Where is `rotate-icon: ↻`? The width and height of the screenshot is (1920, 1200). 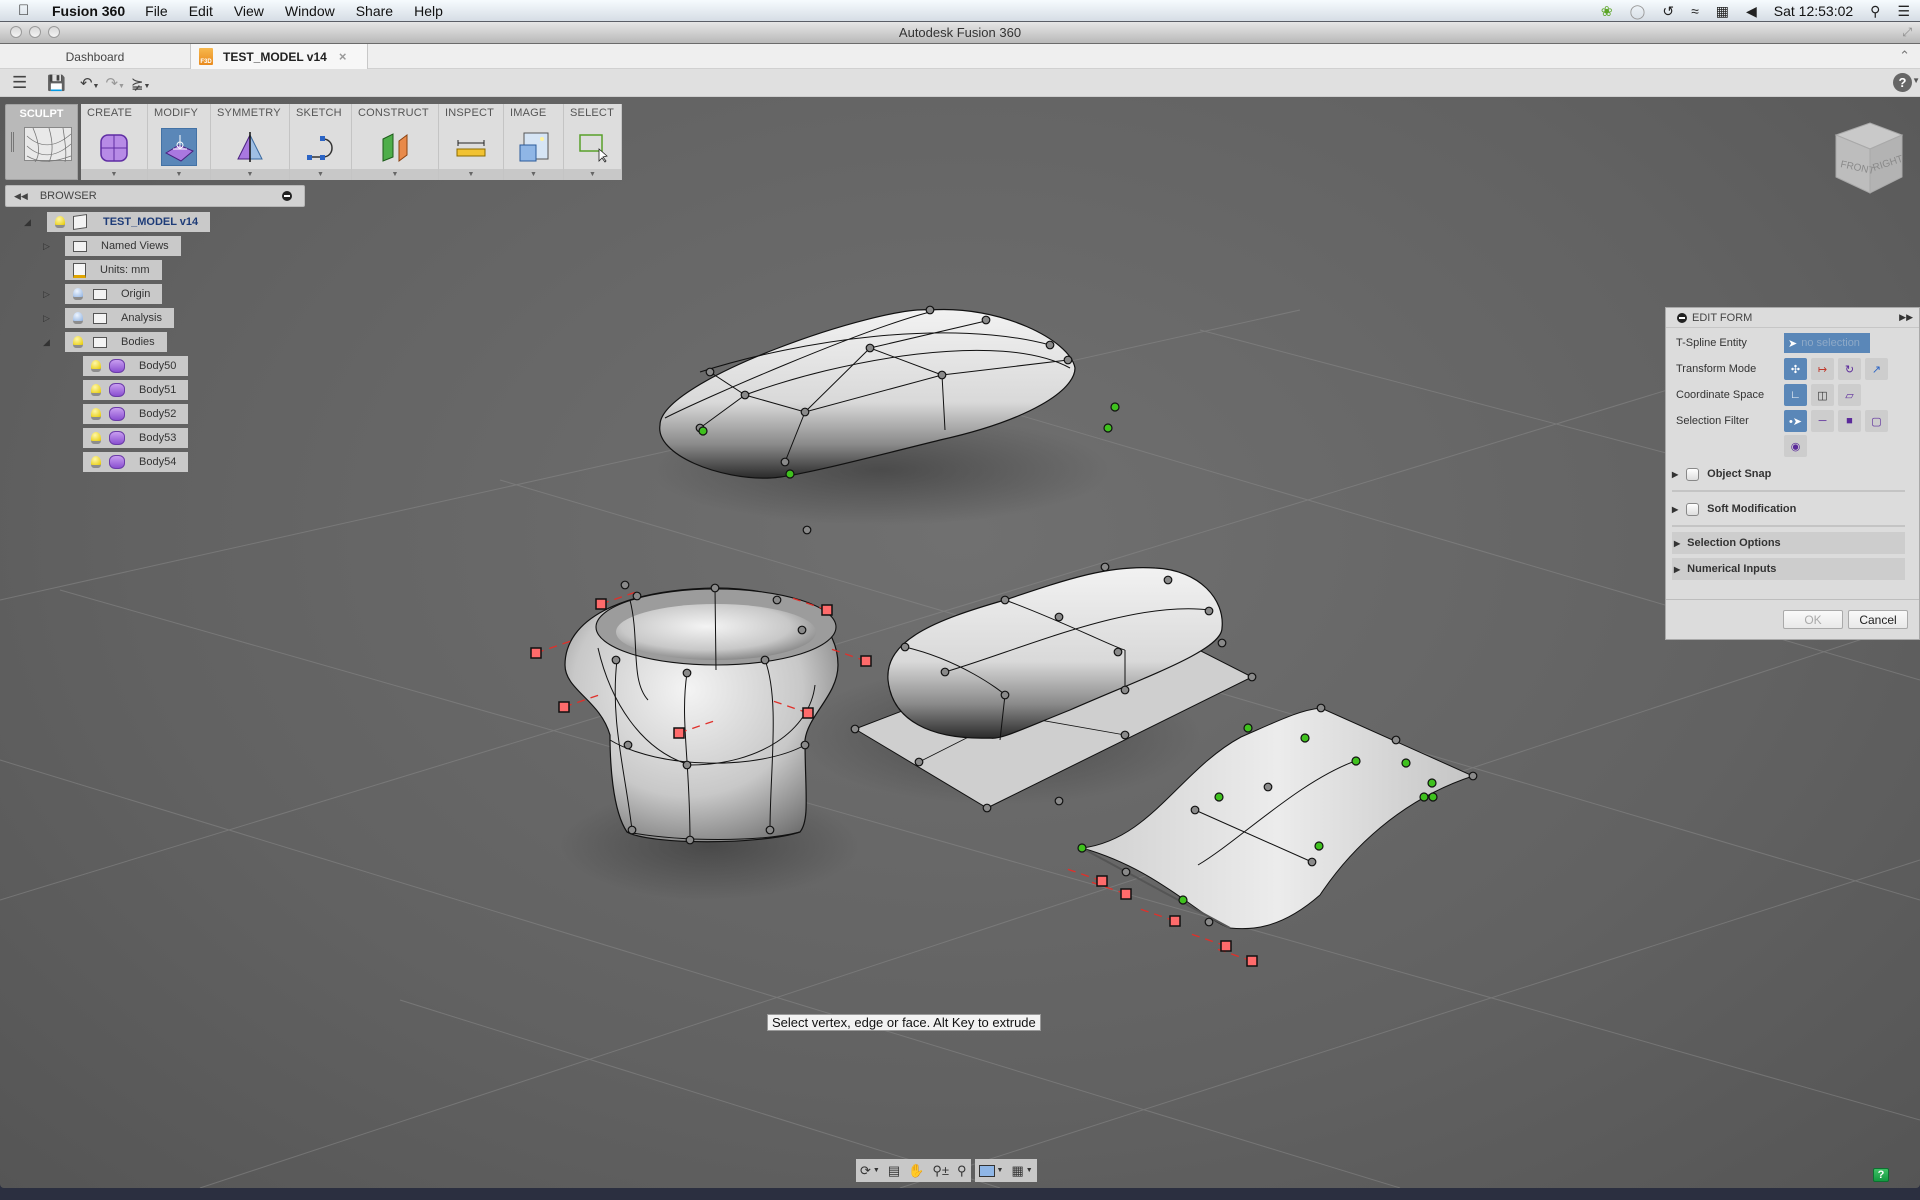
rotate-icon: ↻ is located at coordinates (1849, 369).